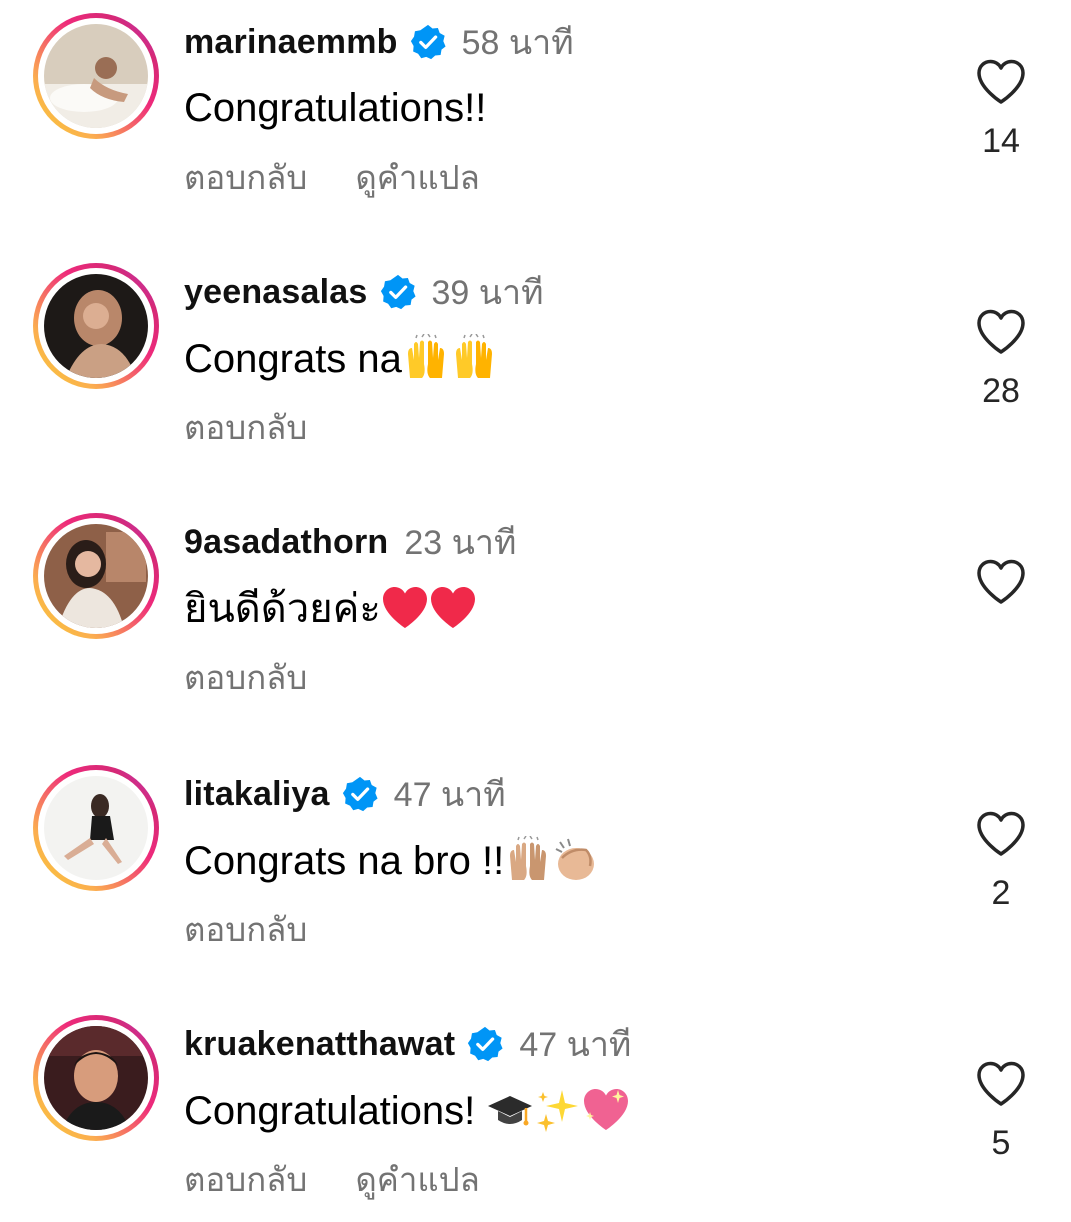  What do you see at coordinates (606, 1110) in the screenshot?
I see `sparkling-heart-emoji` at bounding box center [606, 1110].